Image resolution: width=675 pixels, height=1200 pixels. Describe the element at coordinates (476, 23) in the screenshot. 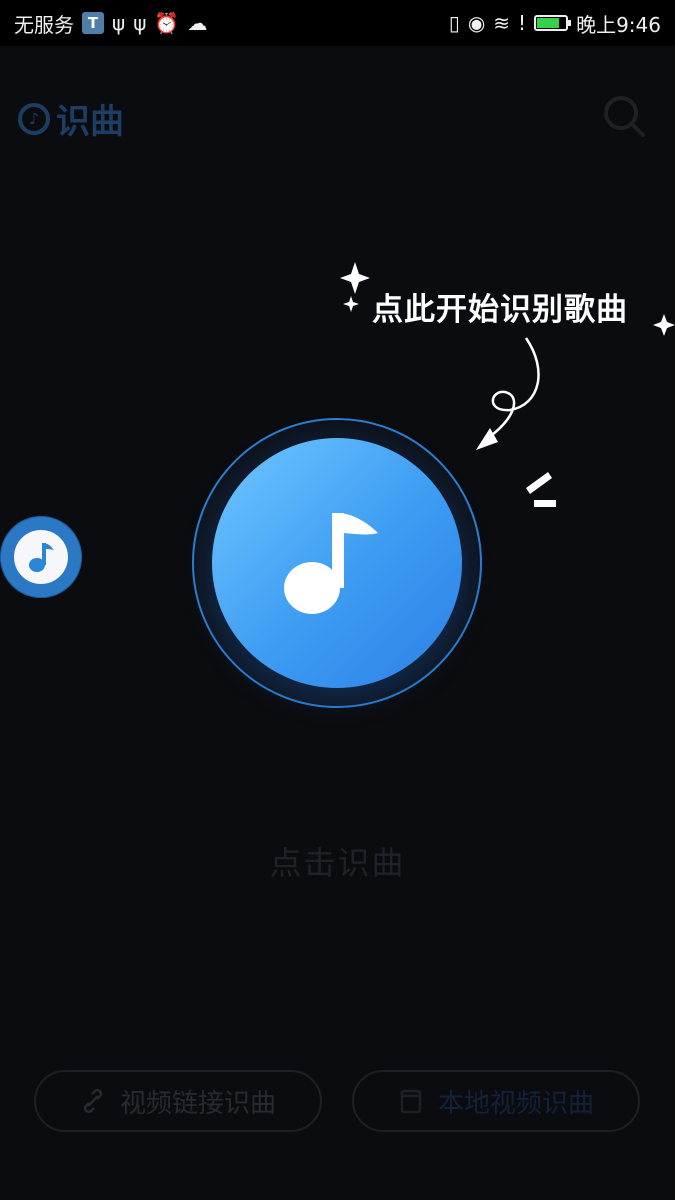

I see `eye-icon: ◉` at that location.